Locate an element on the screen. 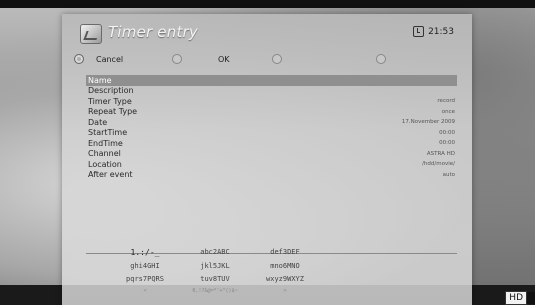 This screenshot has height=305, width=535. row-label: StartTime is located at coordinates (108, 133).